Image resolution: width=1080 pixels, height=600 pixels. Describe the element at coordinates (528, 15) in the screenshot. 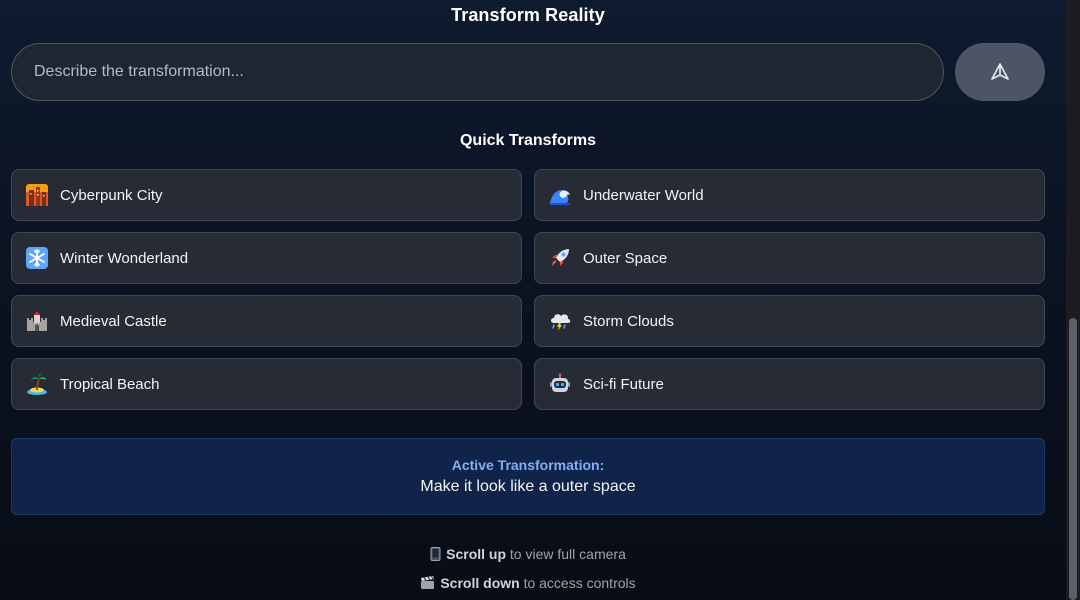

I see `page-title: Transform Reality` at that location.